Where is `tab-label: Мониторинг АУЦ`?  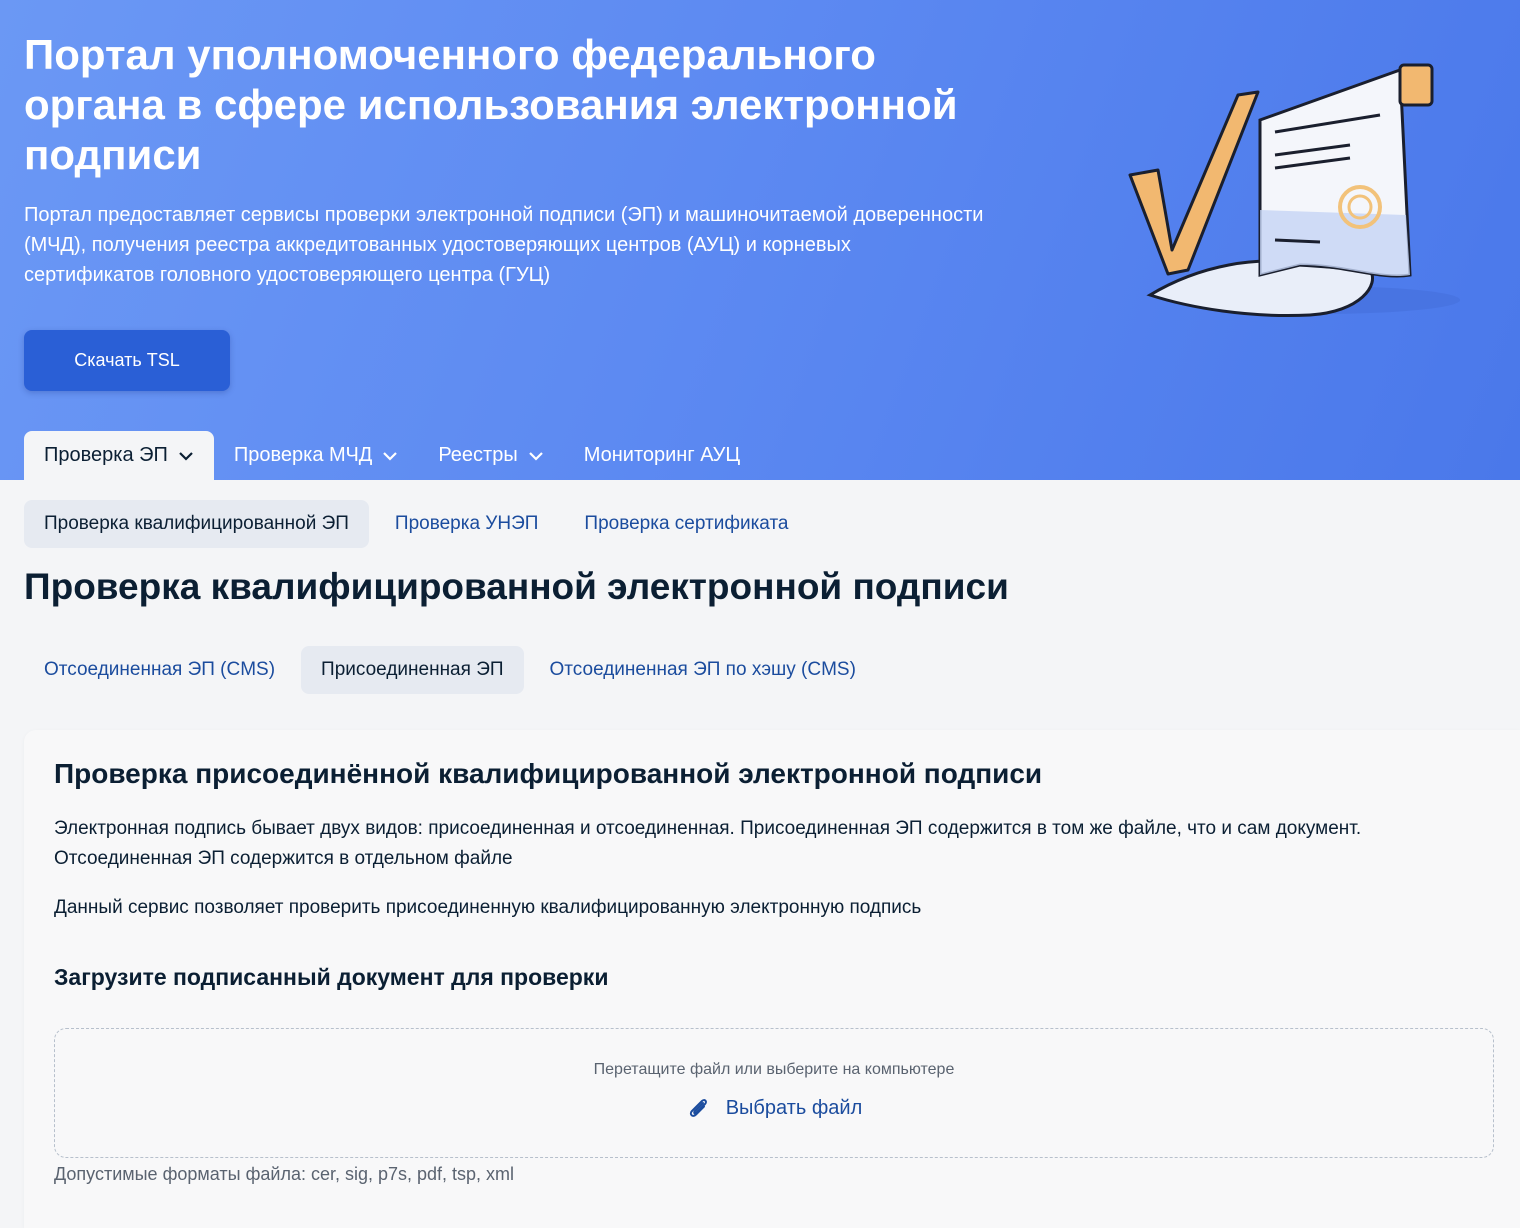 tab-label: Мониторинг АУЦ is located at coordinates (662, 455).